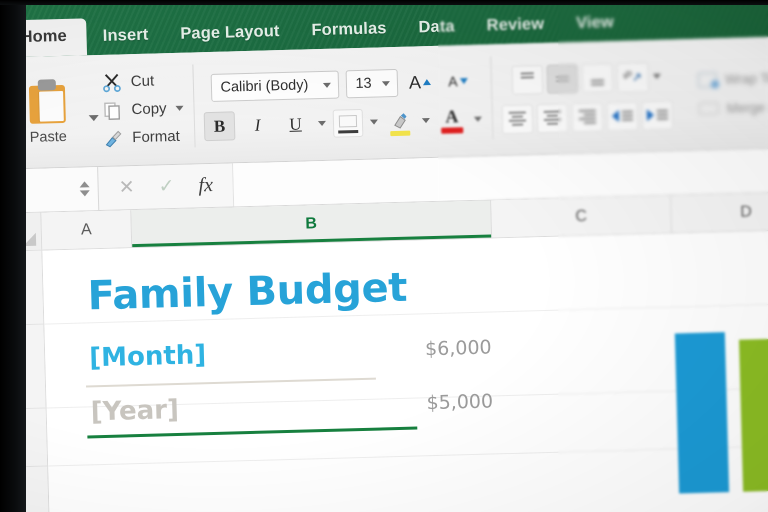  I want to click on fill-color-dropdown-icon, so click(426, 121).